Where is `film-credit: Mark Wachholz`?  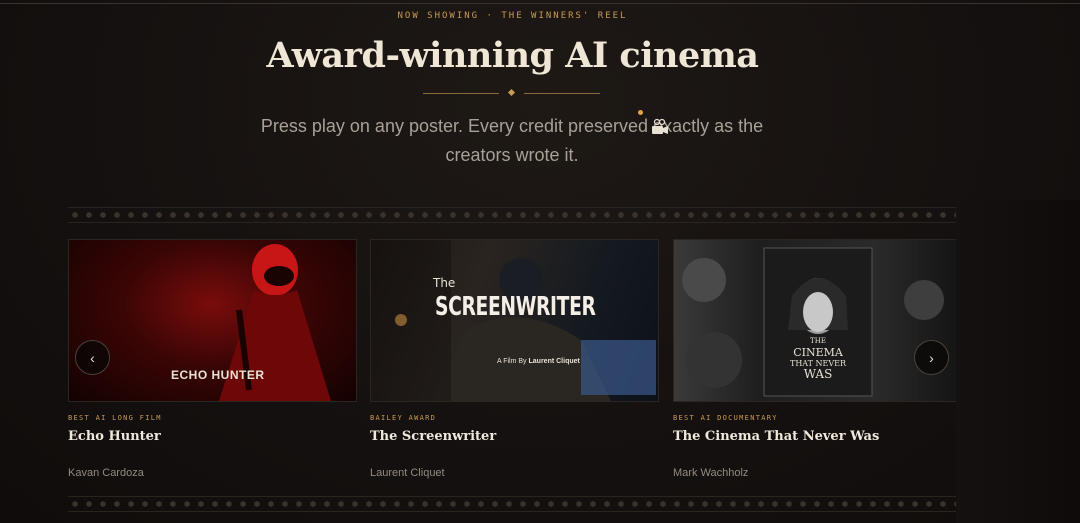
film-credit: Mark Wachholz is located at coordinates (711, 473).